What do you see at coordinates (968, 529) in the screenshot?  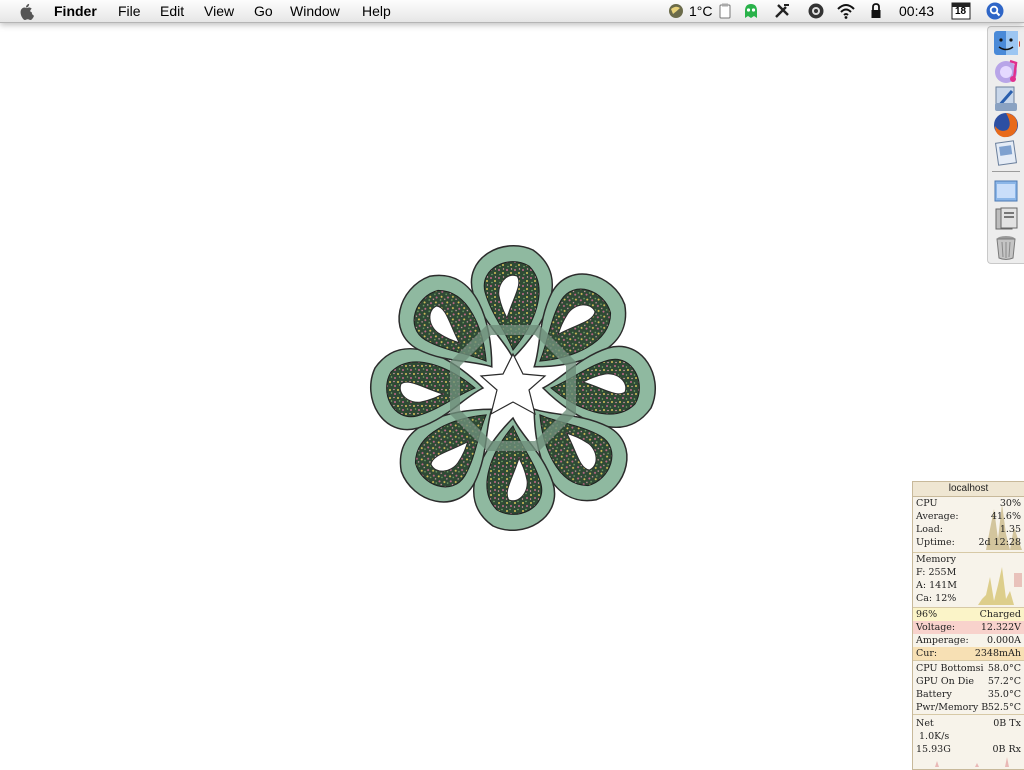 I see `load-row: Load: 1.35` at bounding box center [968, 529].